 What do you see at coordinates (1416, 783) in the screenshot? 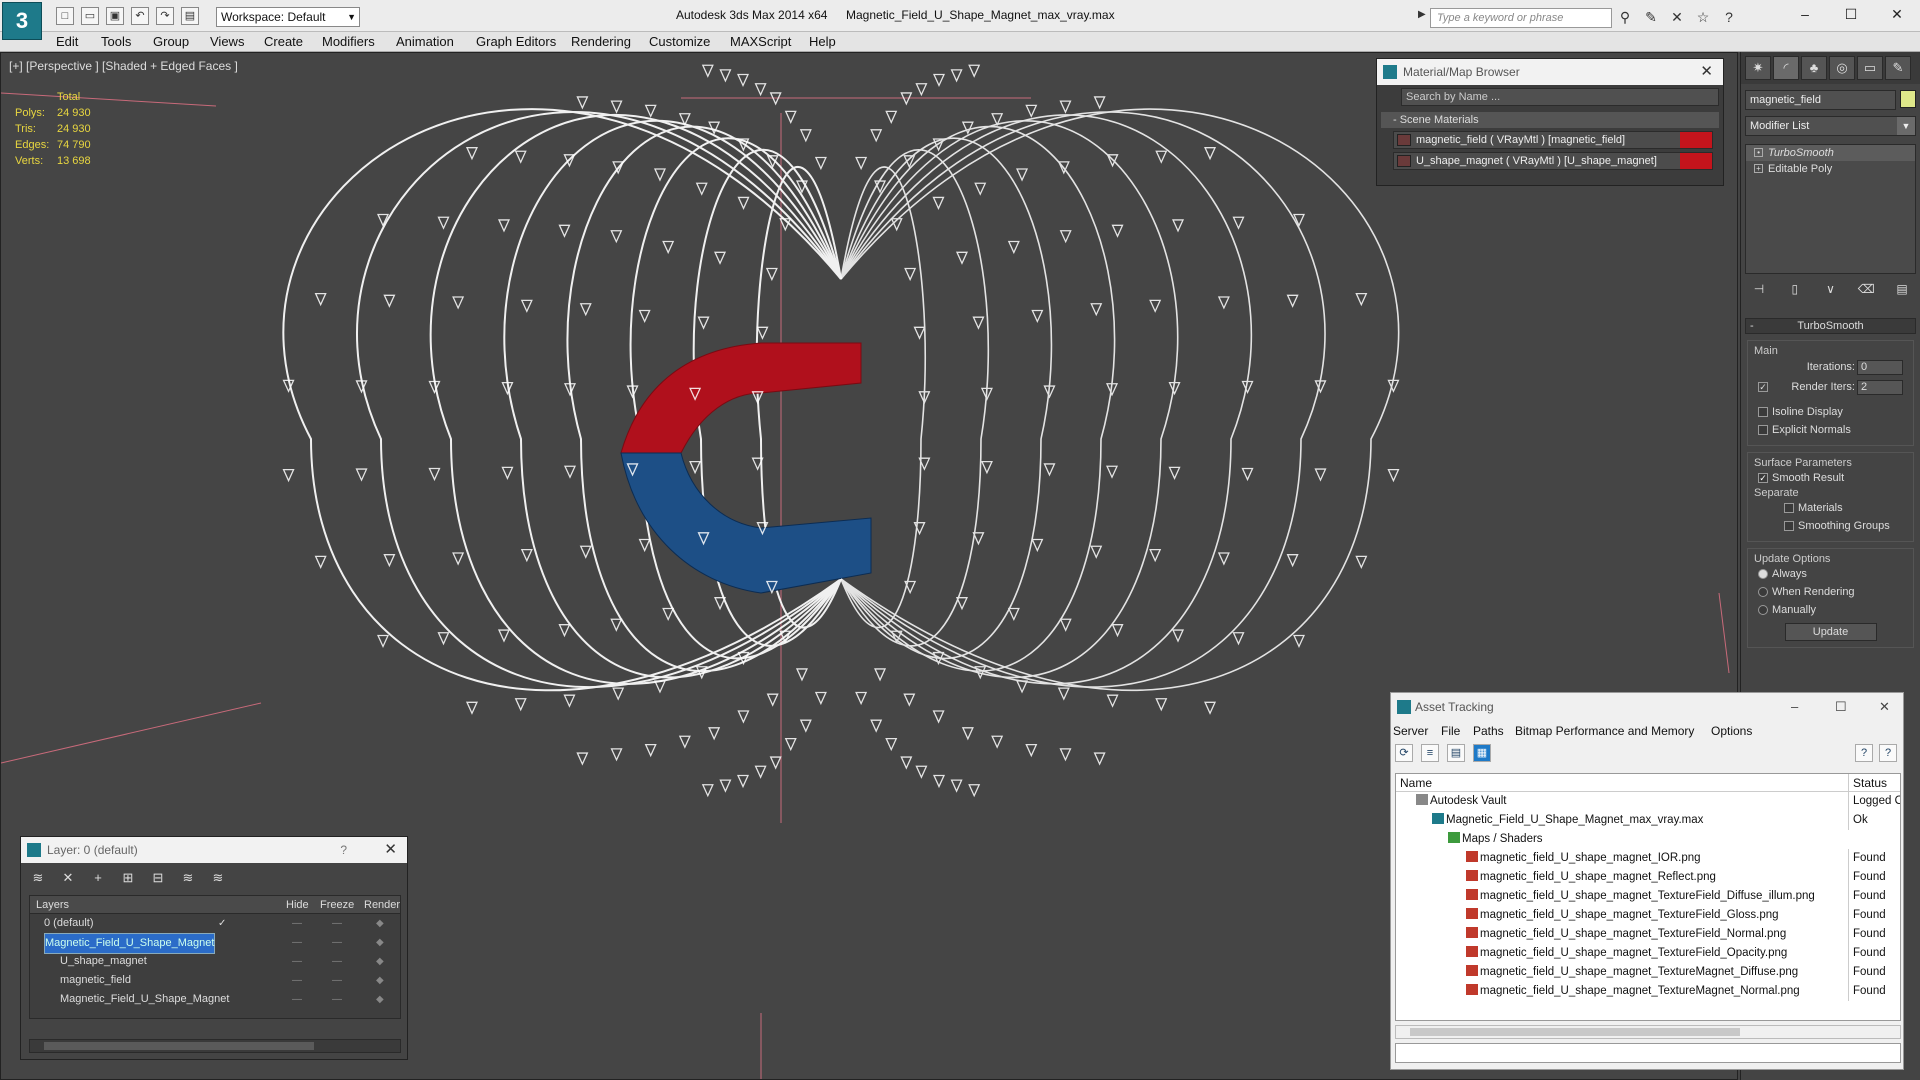
I see `name-column-header: Name` at bounding box center [1416, 783].